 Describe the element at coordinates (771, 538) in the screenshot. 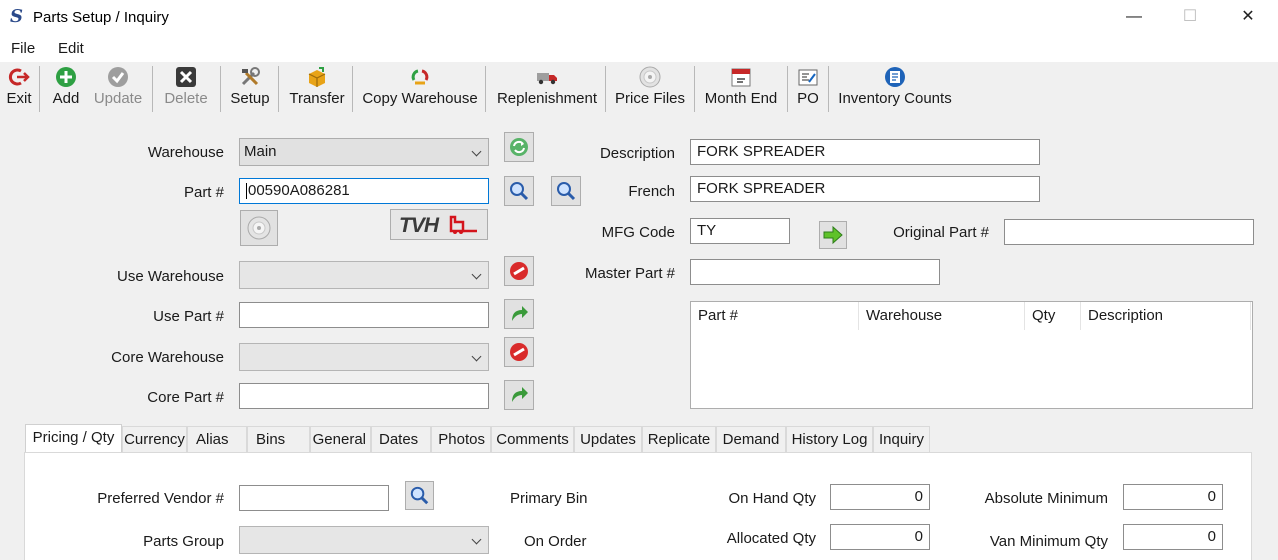

I see `allocated-qty-label: Allocated Qty` at that location.